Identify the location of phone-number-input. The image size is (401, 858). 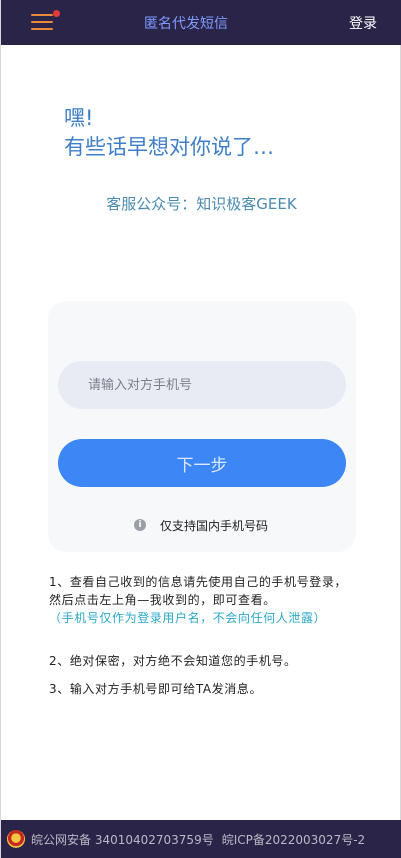
(202, 385).